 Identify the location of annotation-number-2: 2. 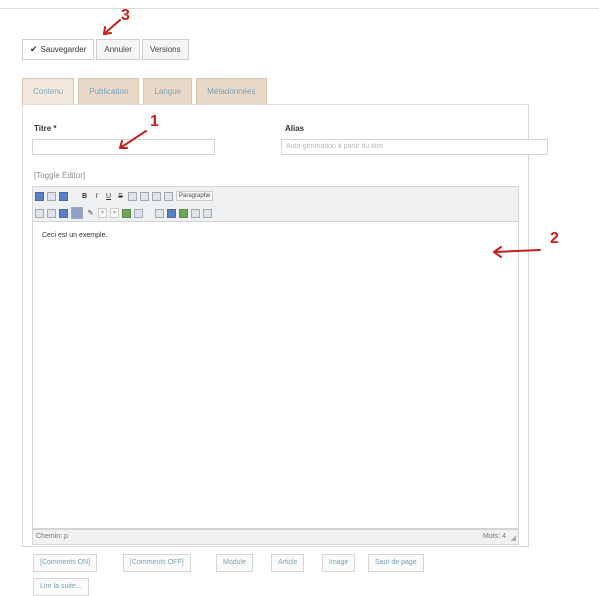
(554, 238).